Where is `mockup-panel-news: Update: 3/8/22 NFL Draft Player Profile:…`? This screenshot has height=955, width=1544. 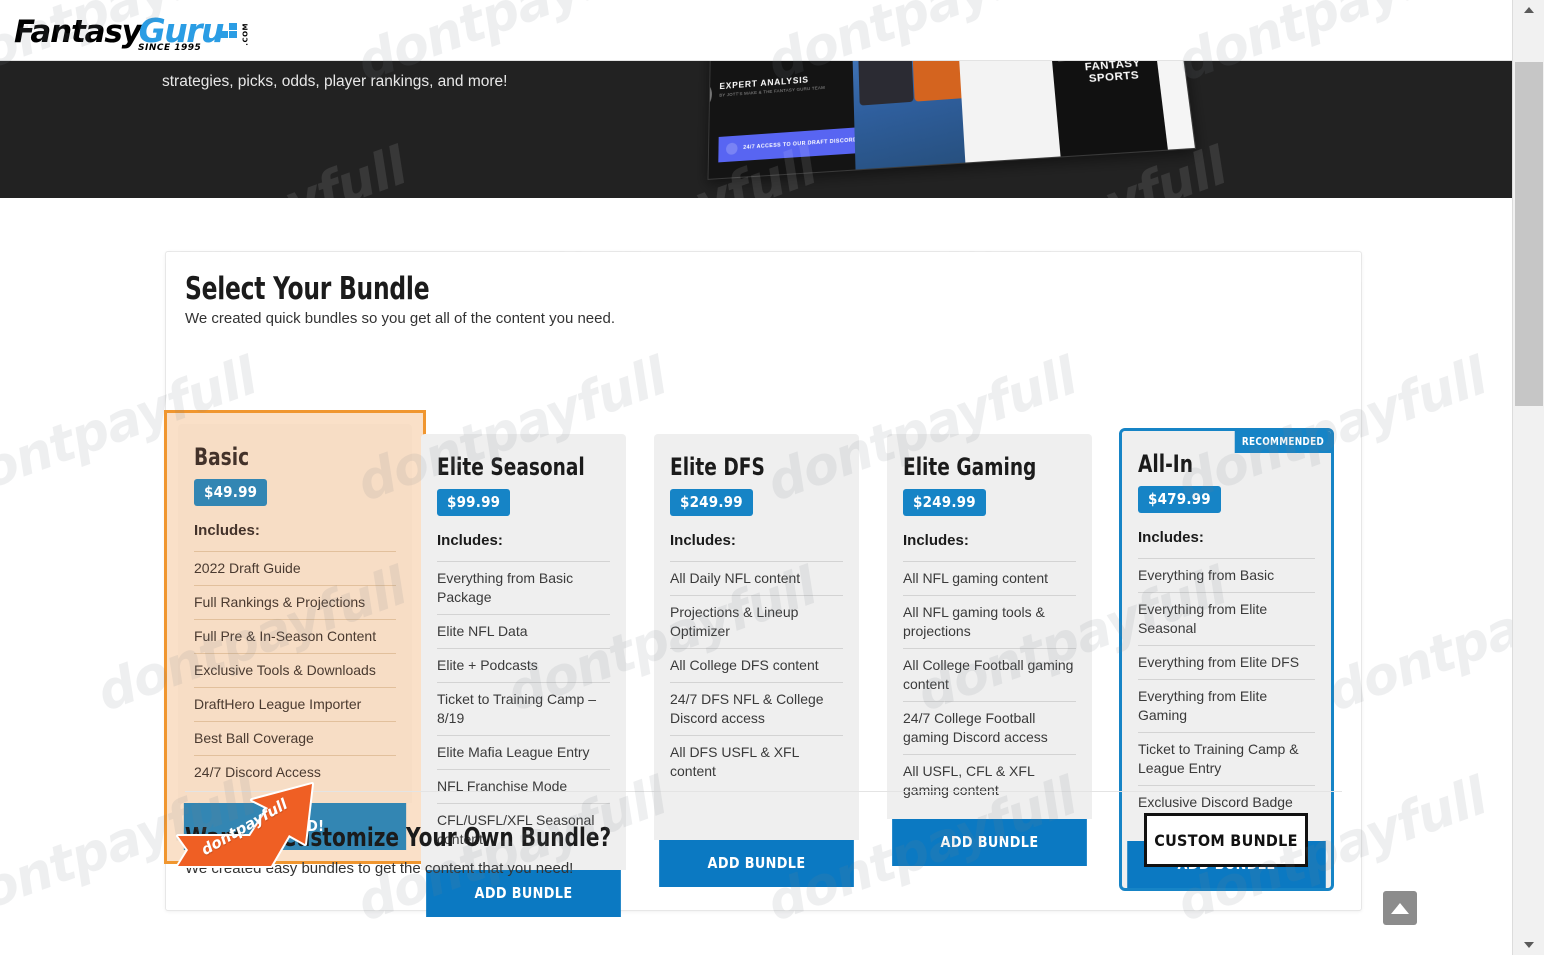 mockup-panel-news: Update: 3/8/22 NFL Draft Player Profile:… is located at coordinates (1008, 112).